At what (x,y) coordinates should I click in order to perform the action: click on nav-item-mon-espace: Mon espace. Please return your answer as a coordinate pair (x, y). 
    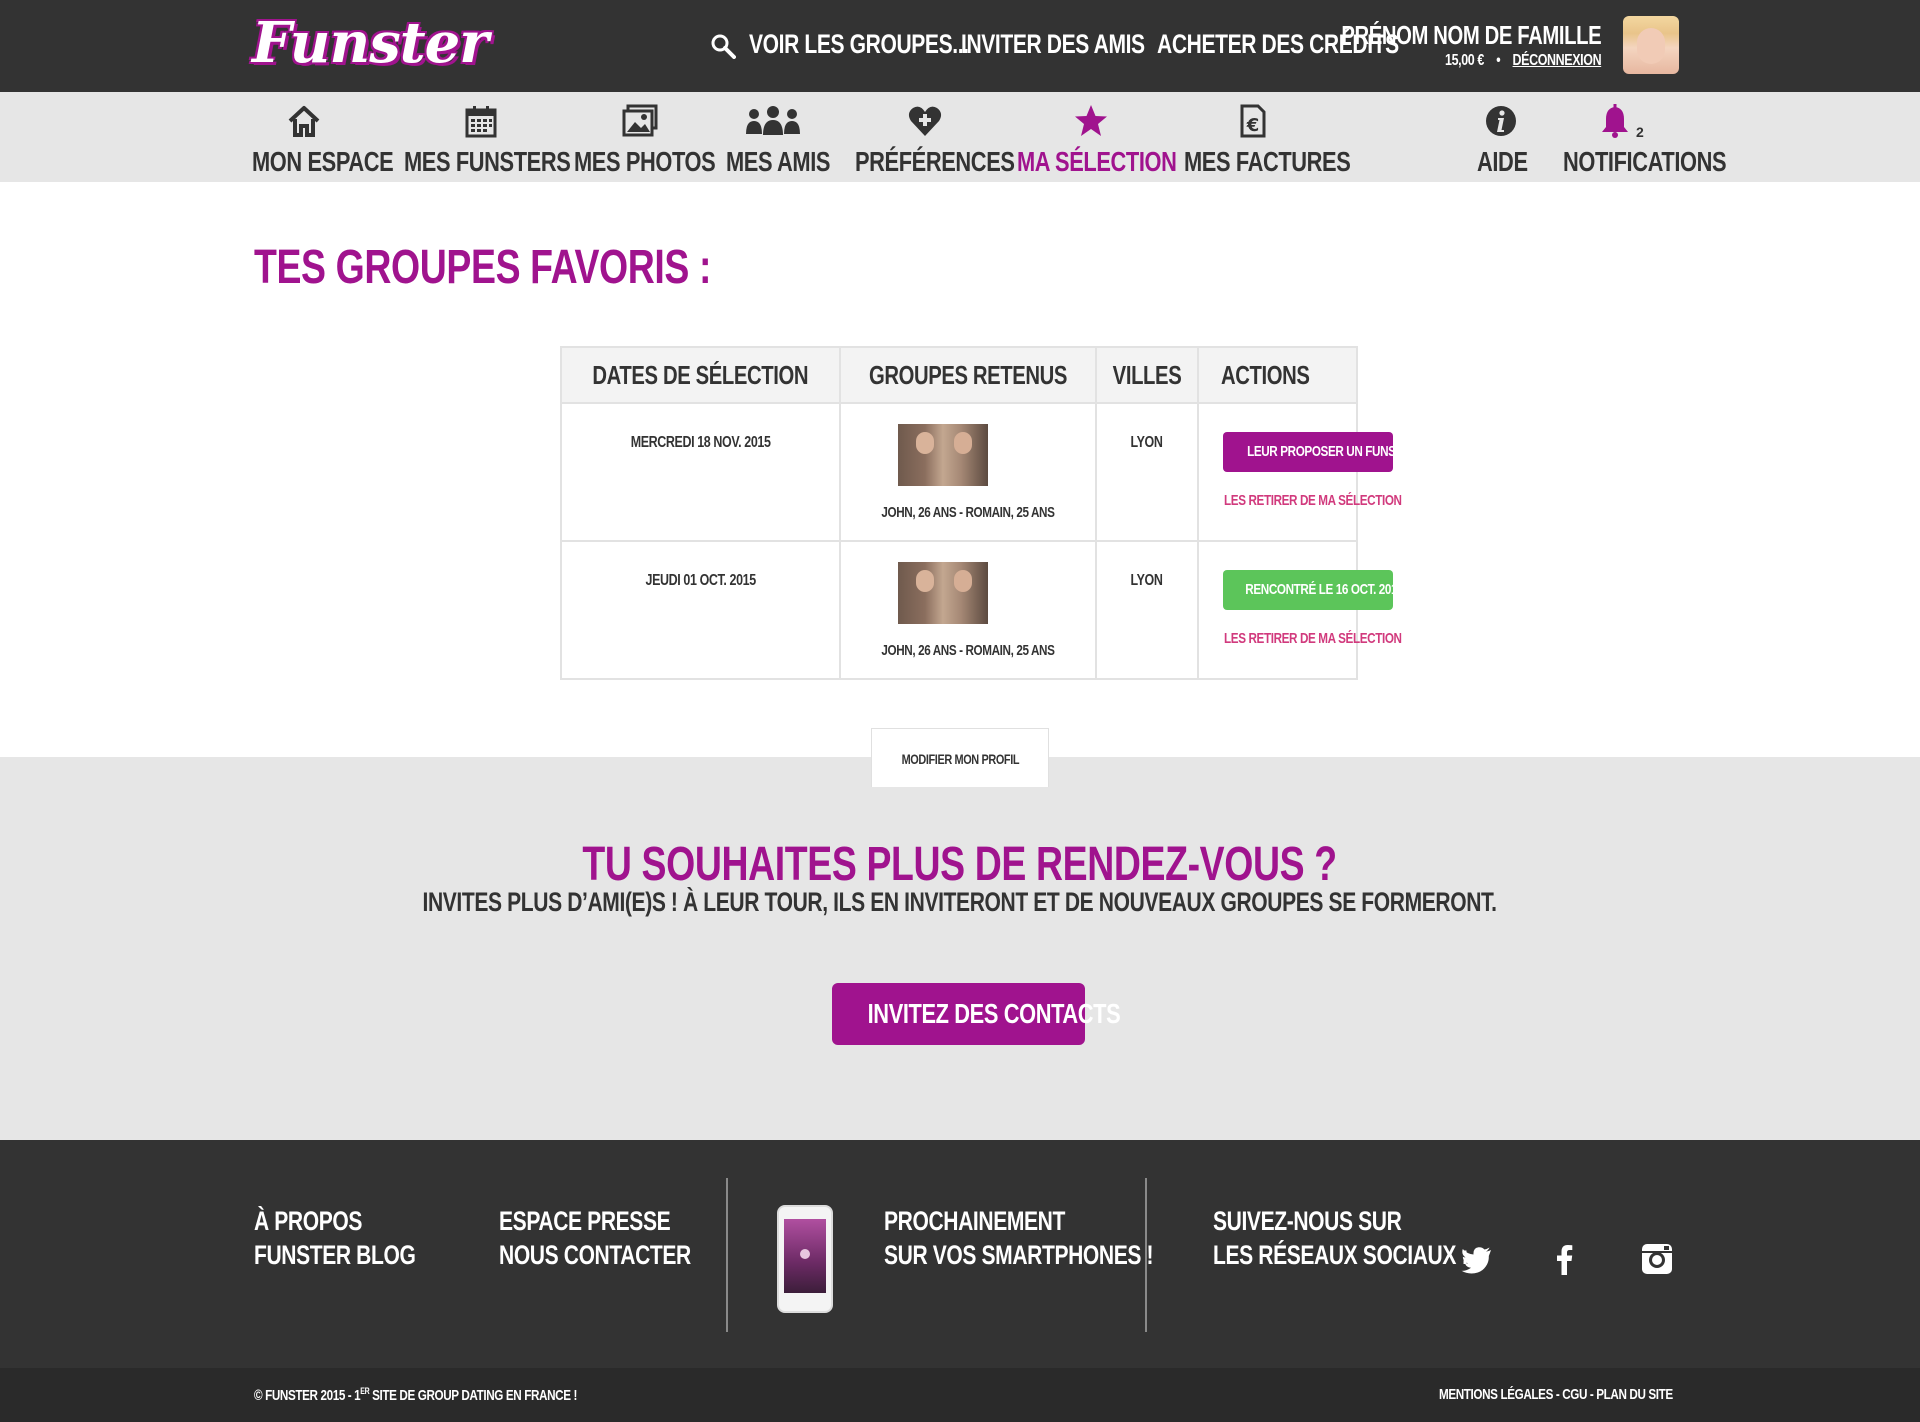
    Looking at the image, I should click on (323, 140).